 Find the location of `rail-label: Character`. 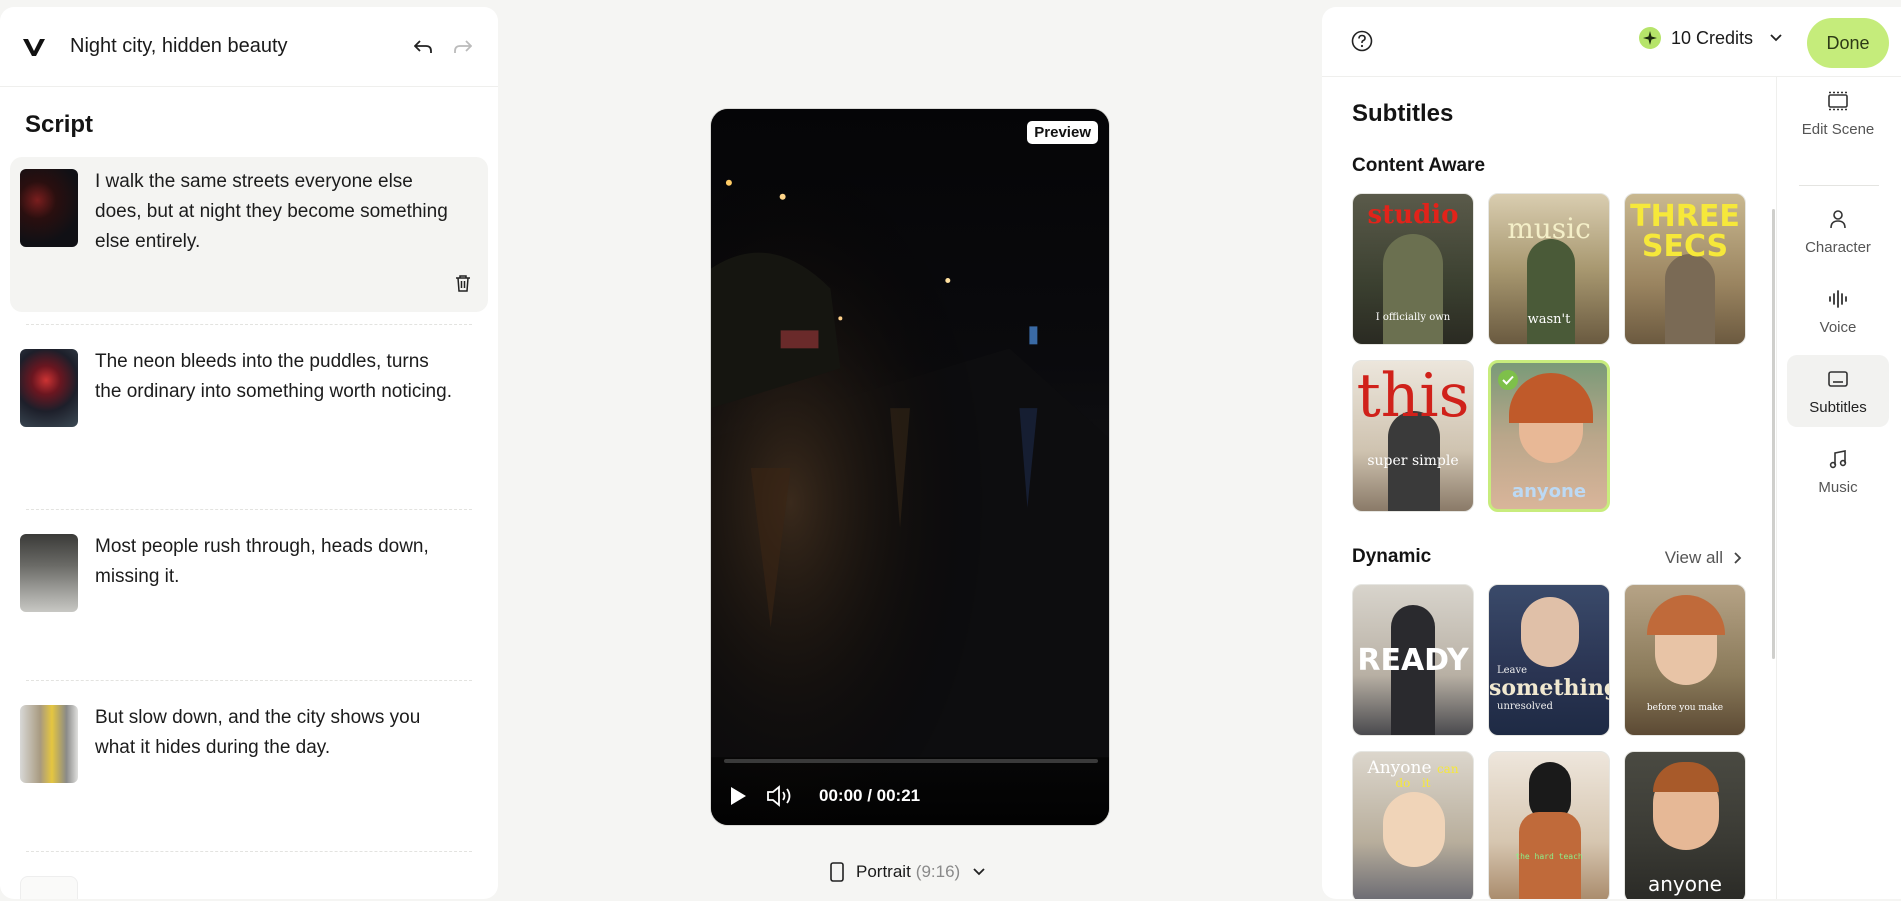

rail-label: Character is located at coordinates (1838, 247).